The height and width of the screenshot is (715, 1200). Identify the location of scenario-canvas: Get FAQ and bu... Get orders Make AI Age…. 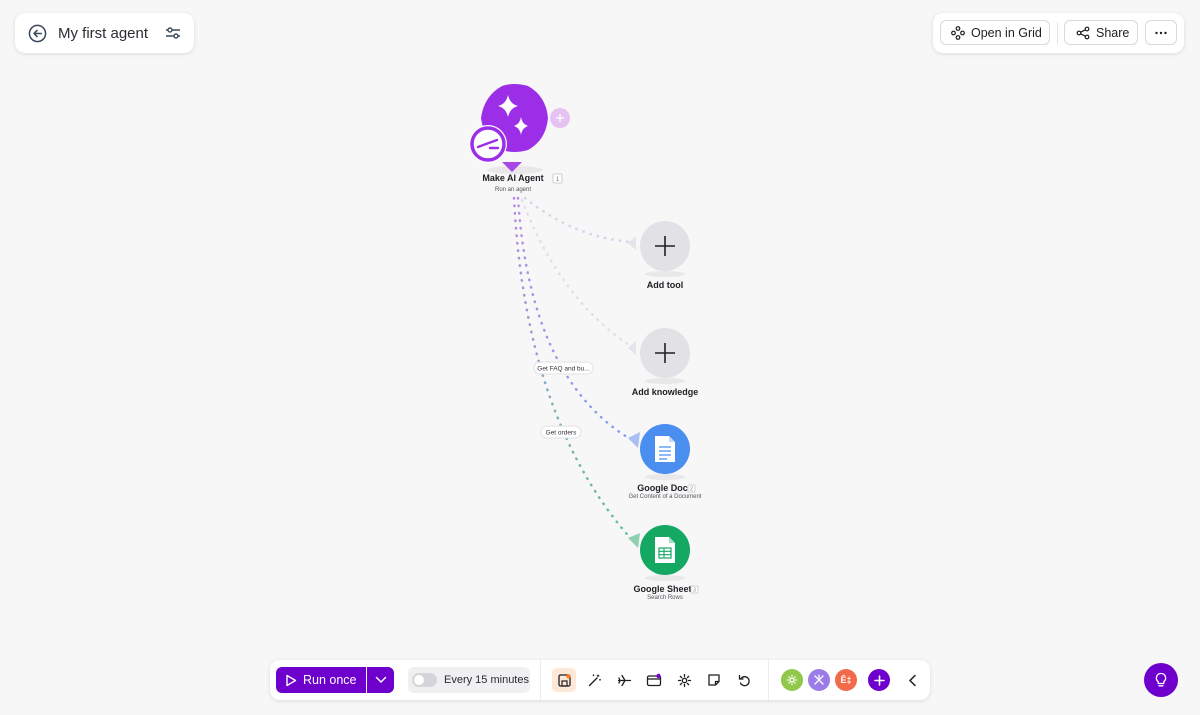
(585, 342).